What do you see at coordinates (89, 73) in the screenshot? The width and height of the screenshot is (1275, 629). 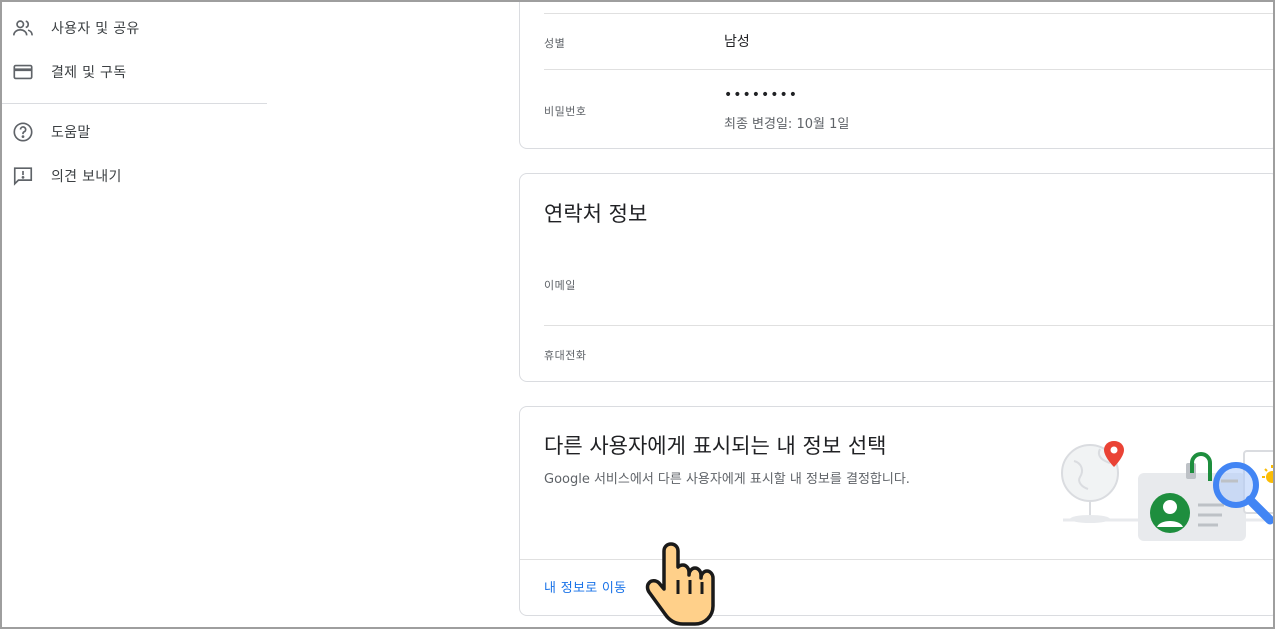 I see `sidebar-item-label: 결제 및 구독` at bounding box center [89, 73].